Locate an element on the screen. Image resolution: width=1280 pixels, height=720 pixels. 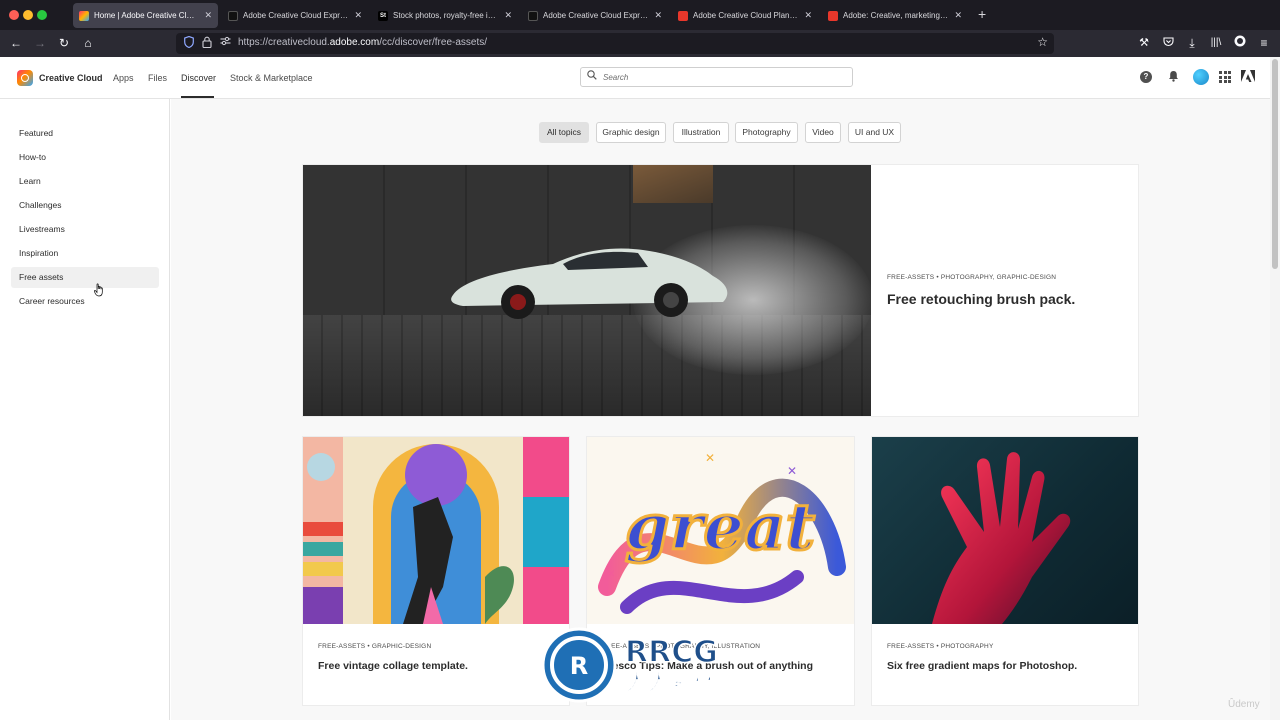
search-input is located at coordinates (723, 77).